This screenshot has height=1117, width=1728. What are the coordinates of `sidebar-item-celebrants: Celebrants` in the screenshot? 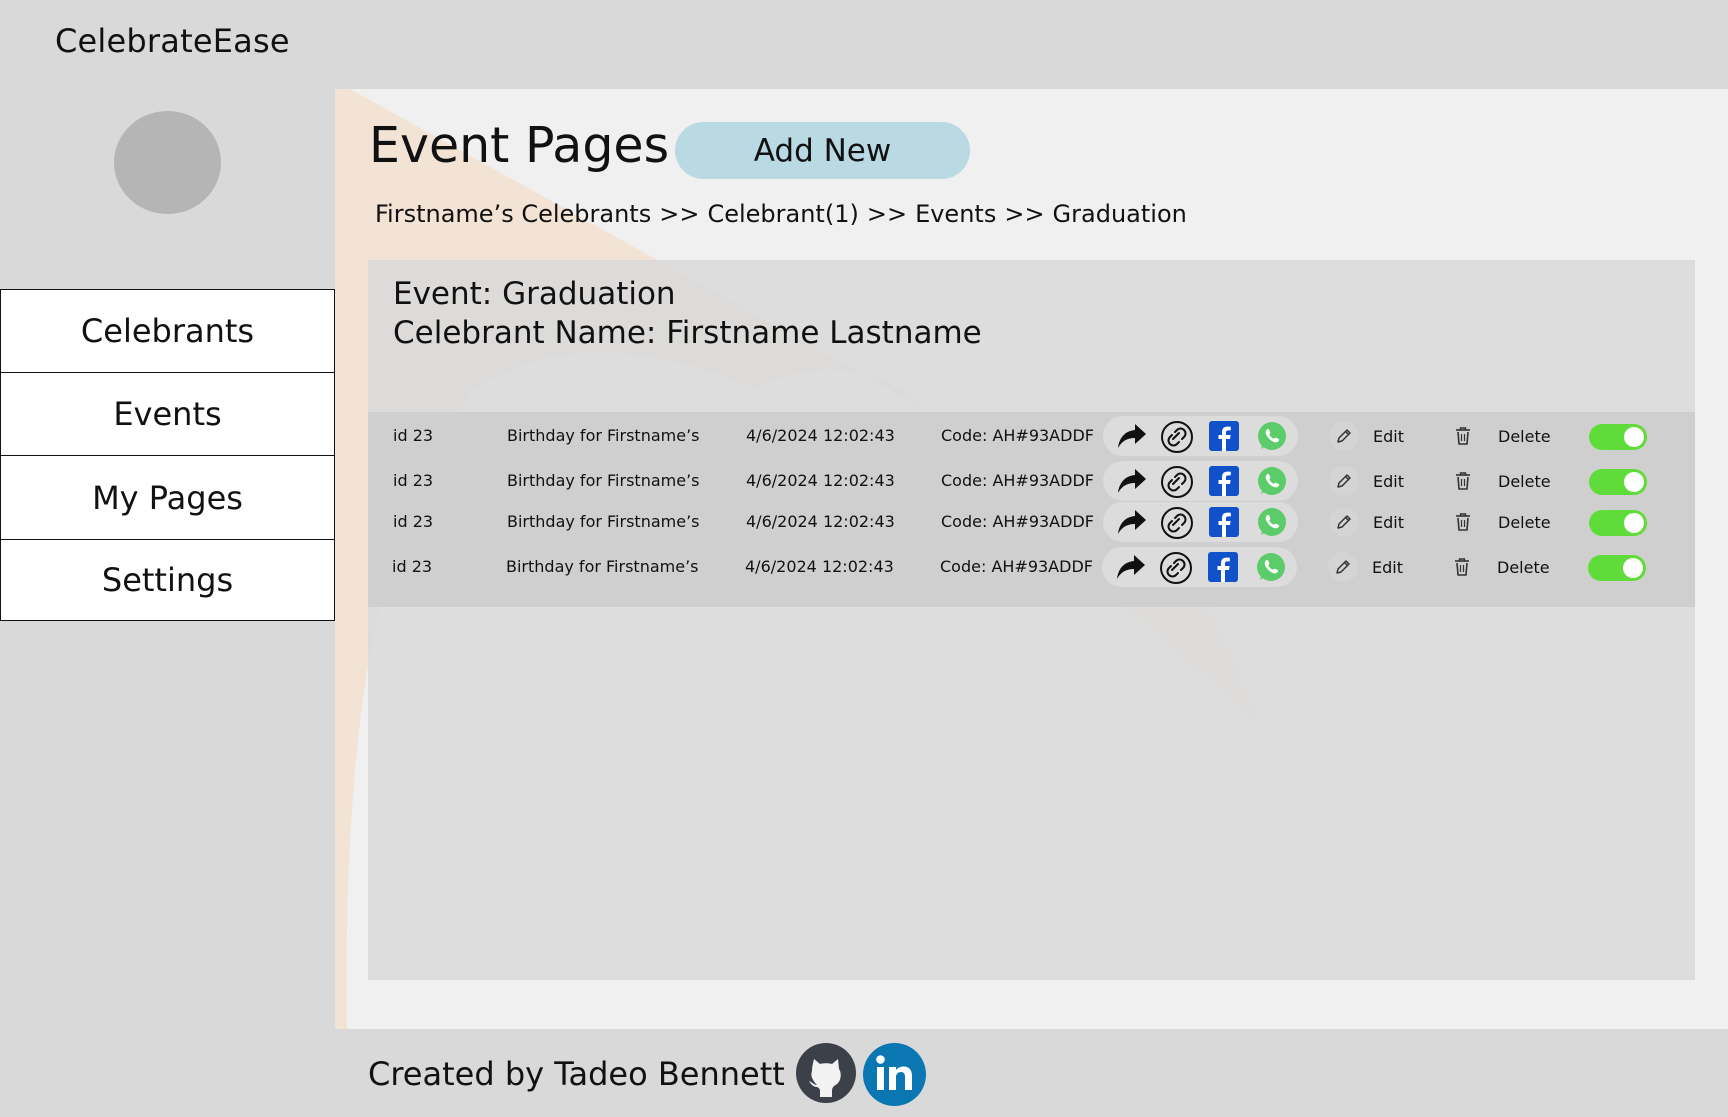 It's located at (167, 331).